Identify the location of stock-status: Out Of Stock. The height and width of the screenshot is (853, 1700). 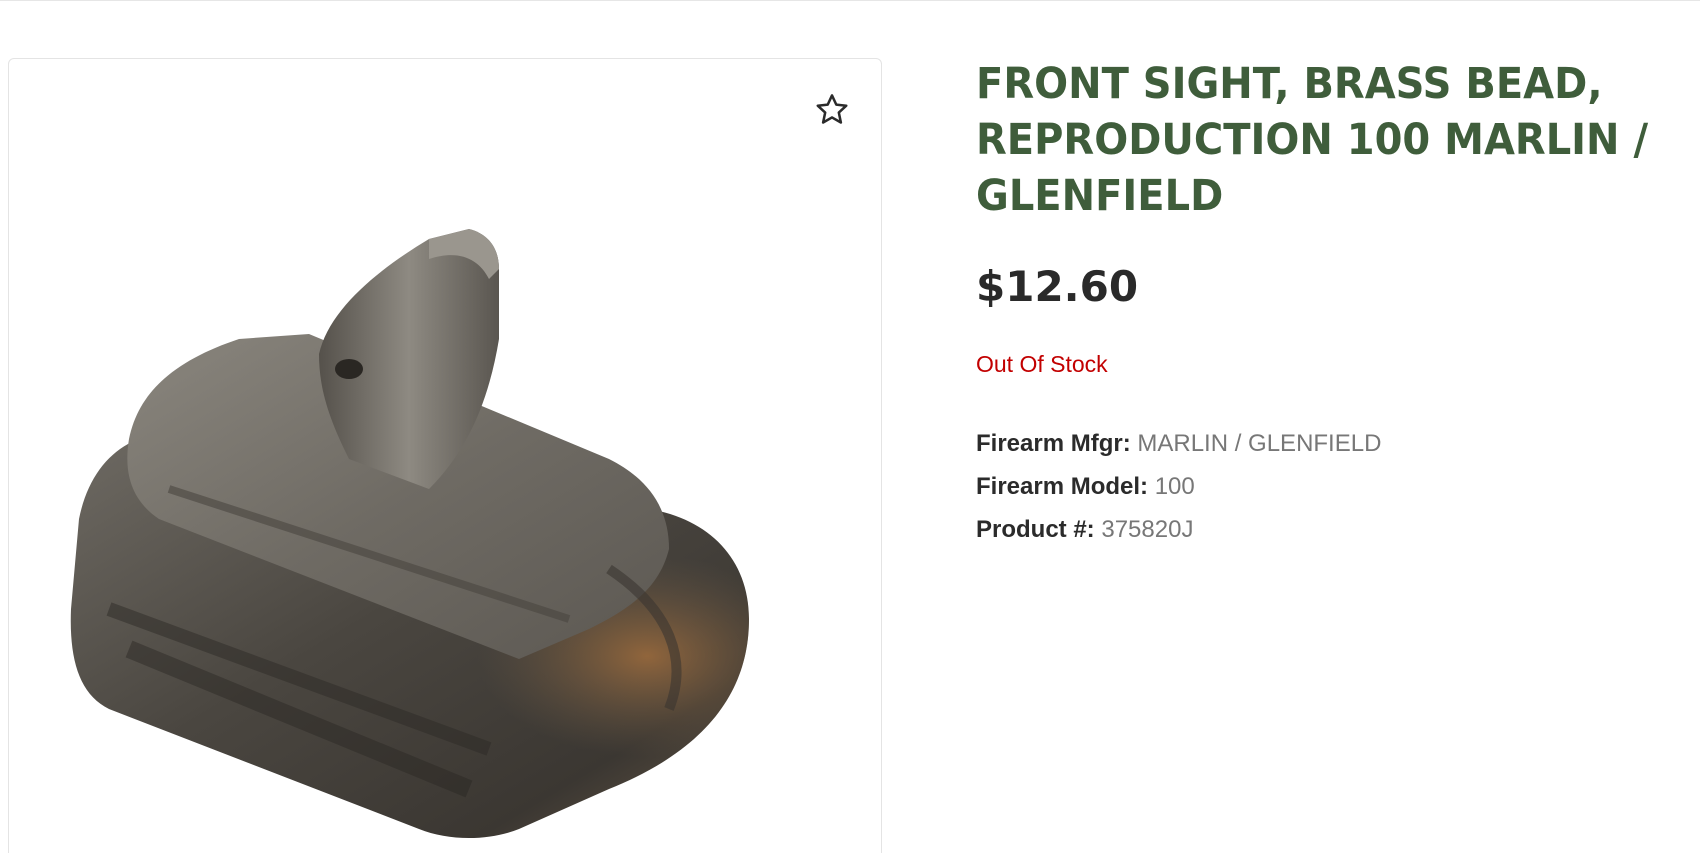
(1042, 364).